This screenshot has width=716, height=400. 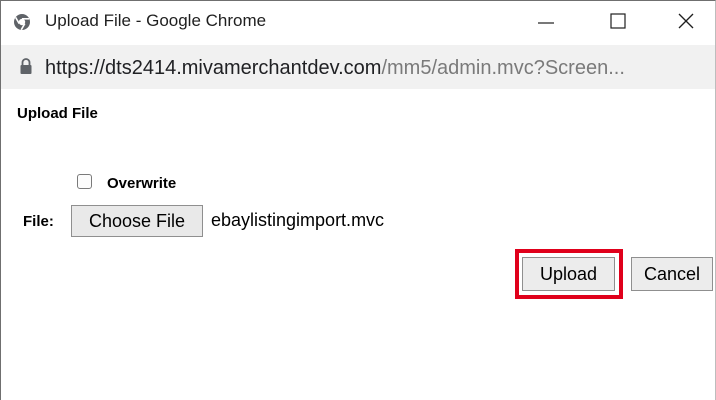 I want to click on upload-button: Upload, so click(x=568, y=274).